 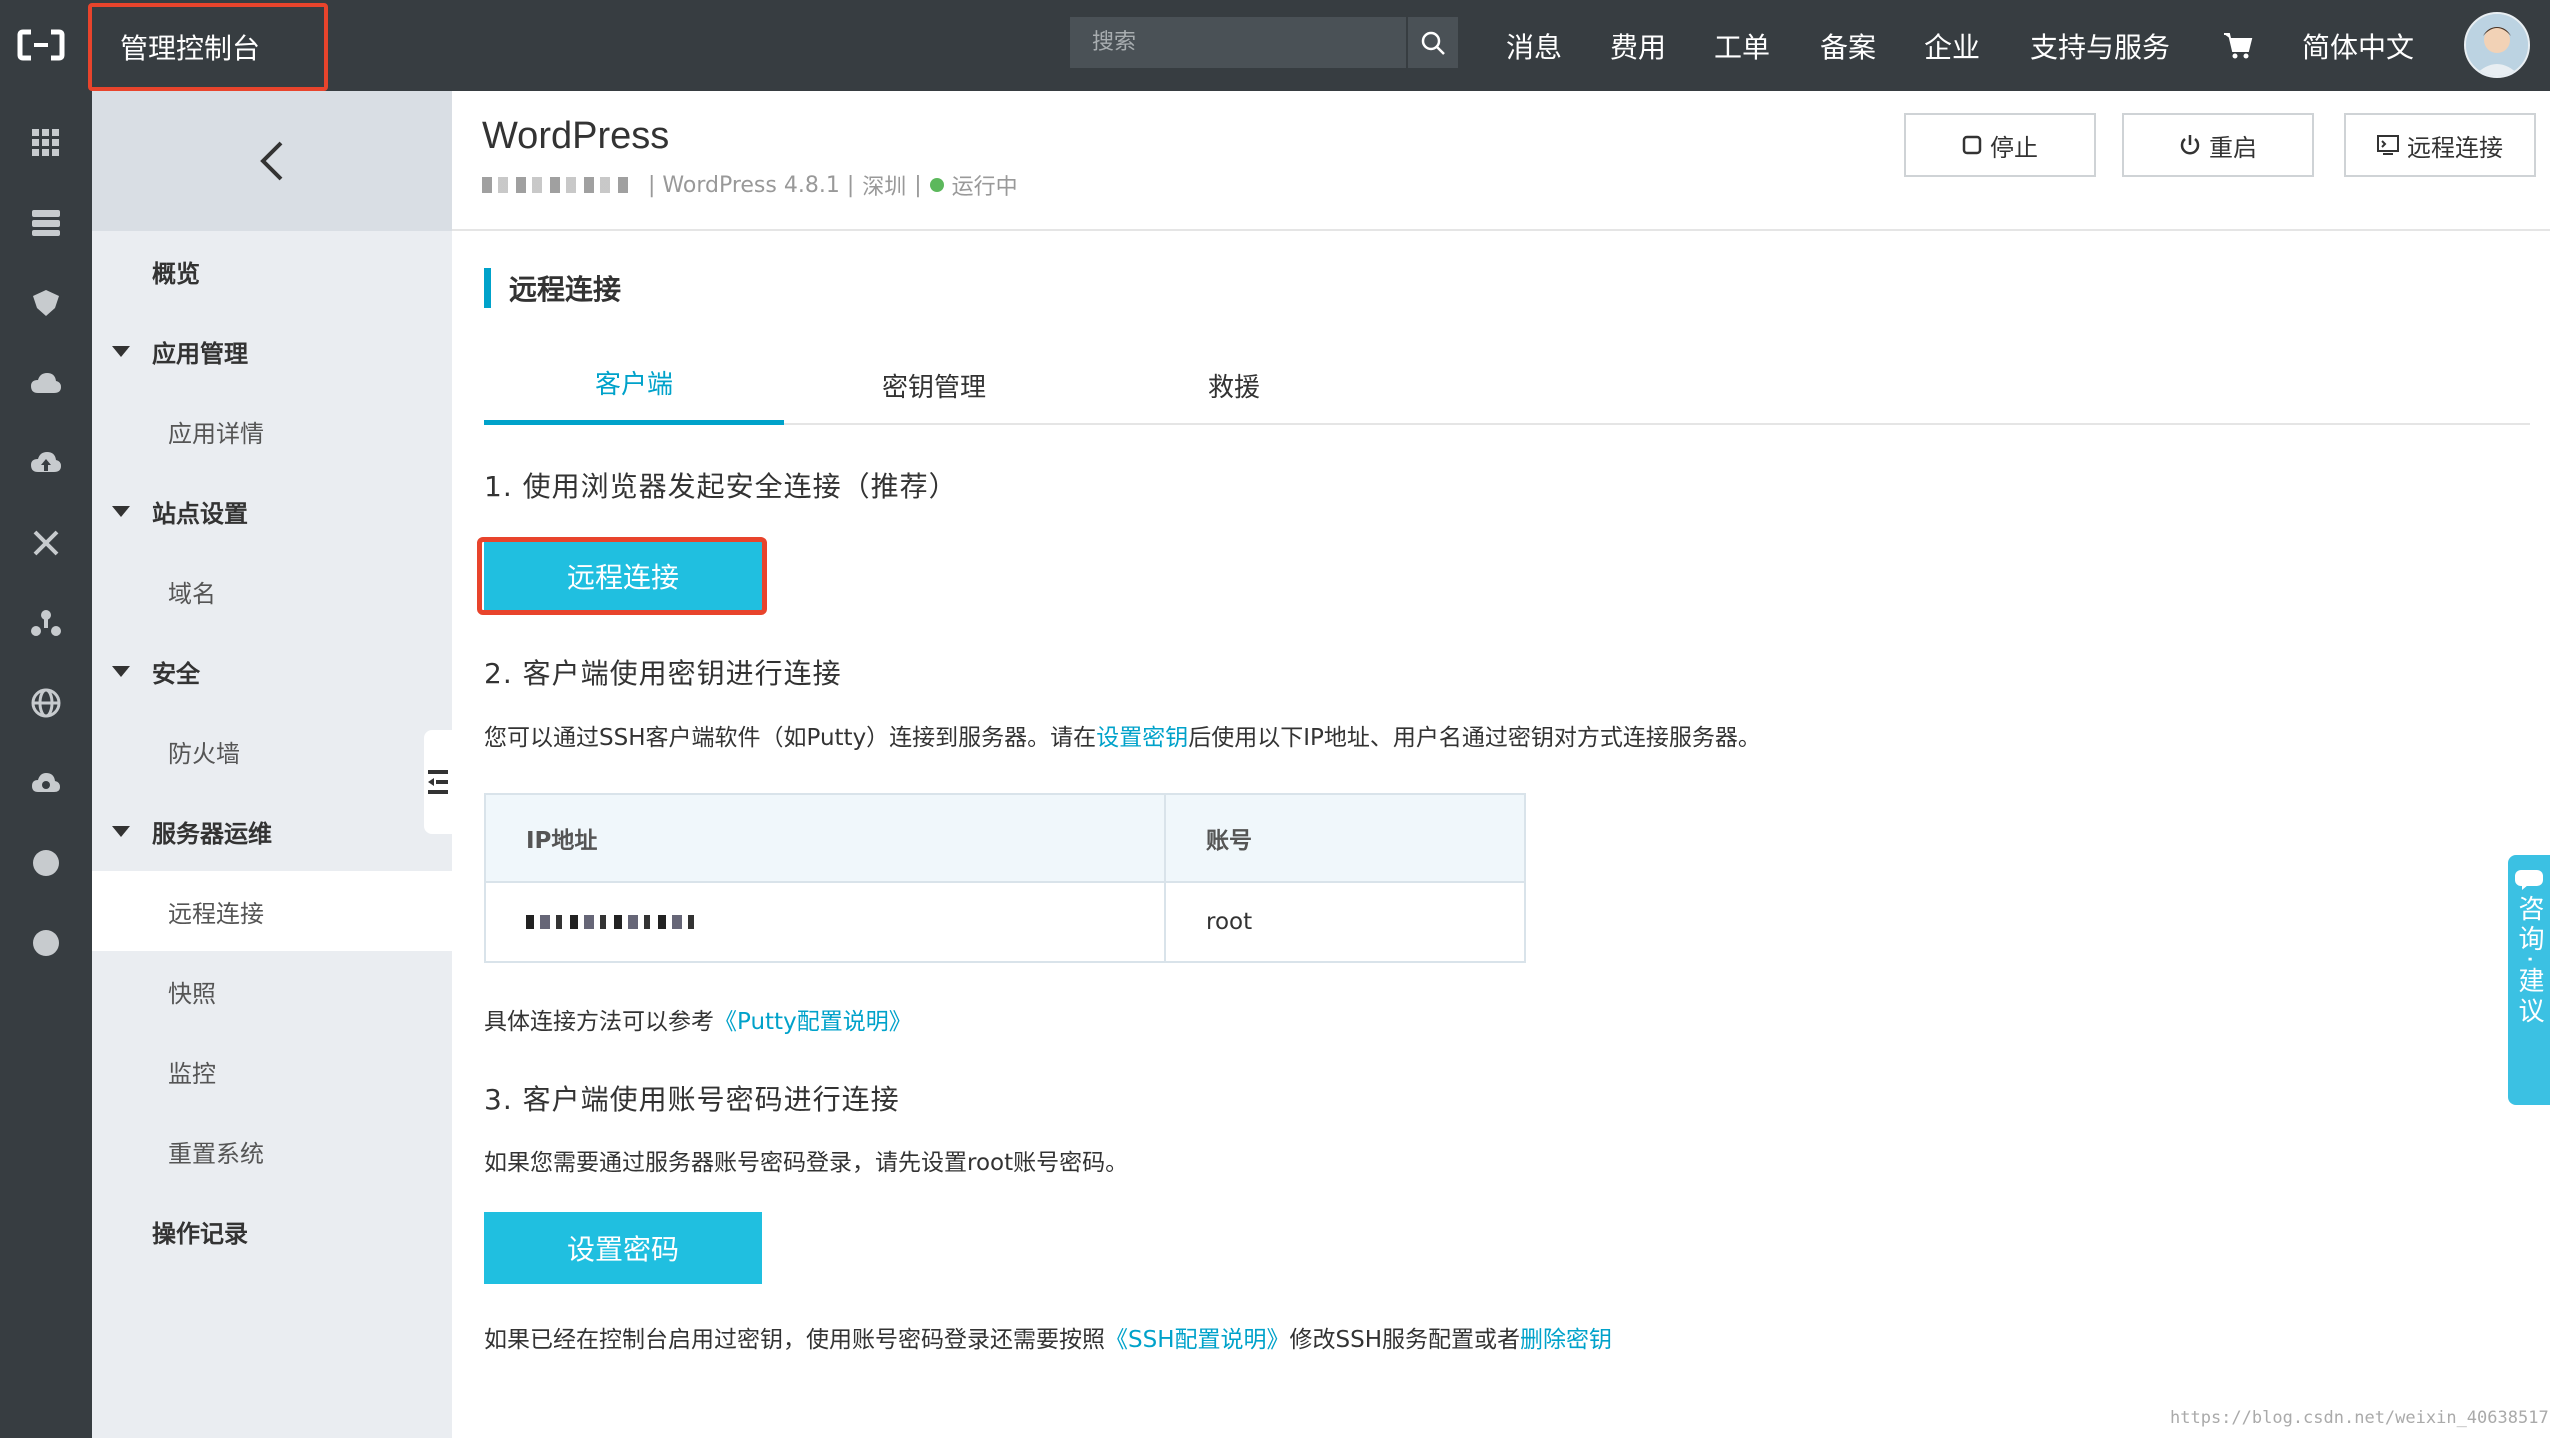 I want to click on server-icon, so click(x=46, y=223).